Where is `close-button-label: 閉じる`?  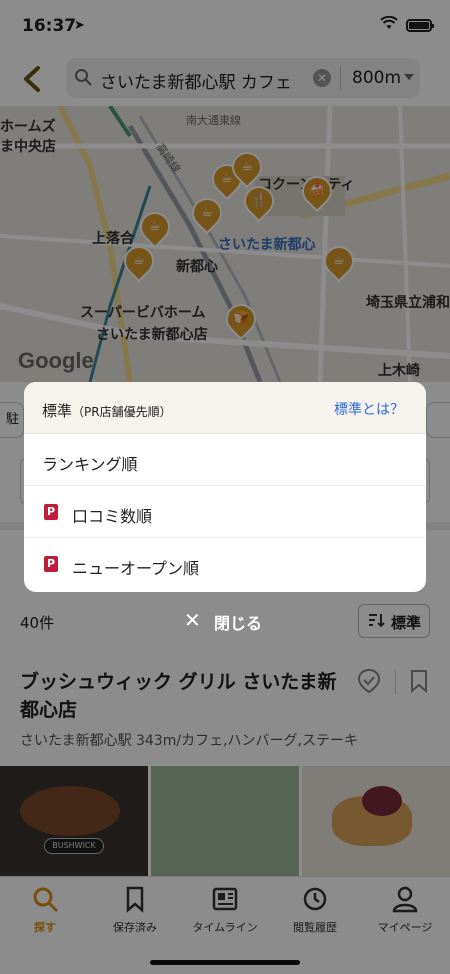 close-button-label: 閉じる is located at coordinates (238, 623).